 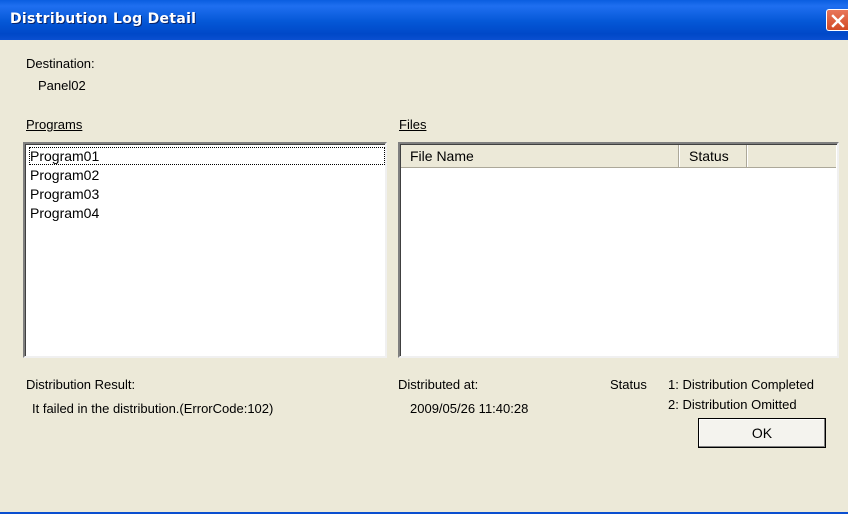 I want to click on destination-label: Destination:, so click(x=60, y=63).